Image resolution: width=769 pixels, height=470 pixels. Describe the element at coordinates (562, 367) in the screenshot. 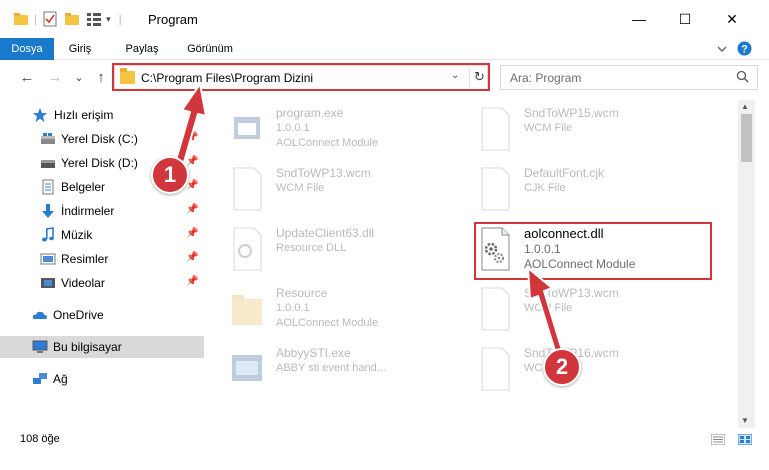

I see `step-marker-2: 2` at that location.